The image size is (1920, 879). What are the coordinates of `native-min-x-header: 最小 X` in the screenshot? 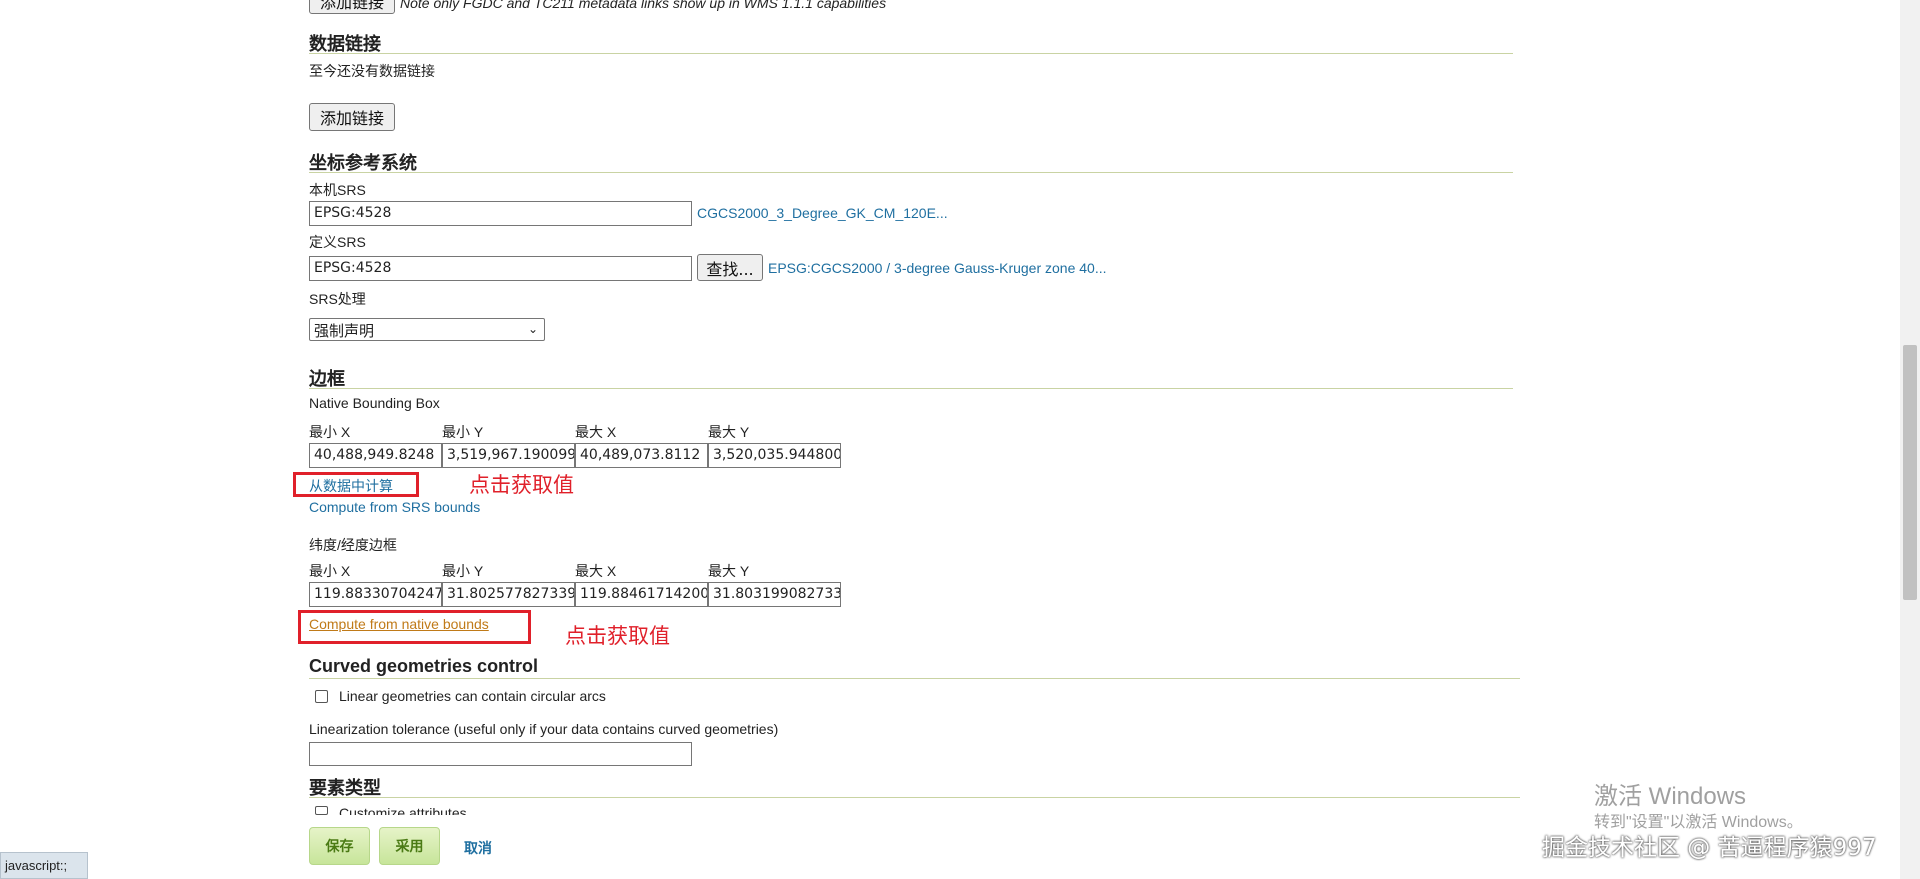 It's located at (330, 432).